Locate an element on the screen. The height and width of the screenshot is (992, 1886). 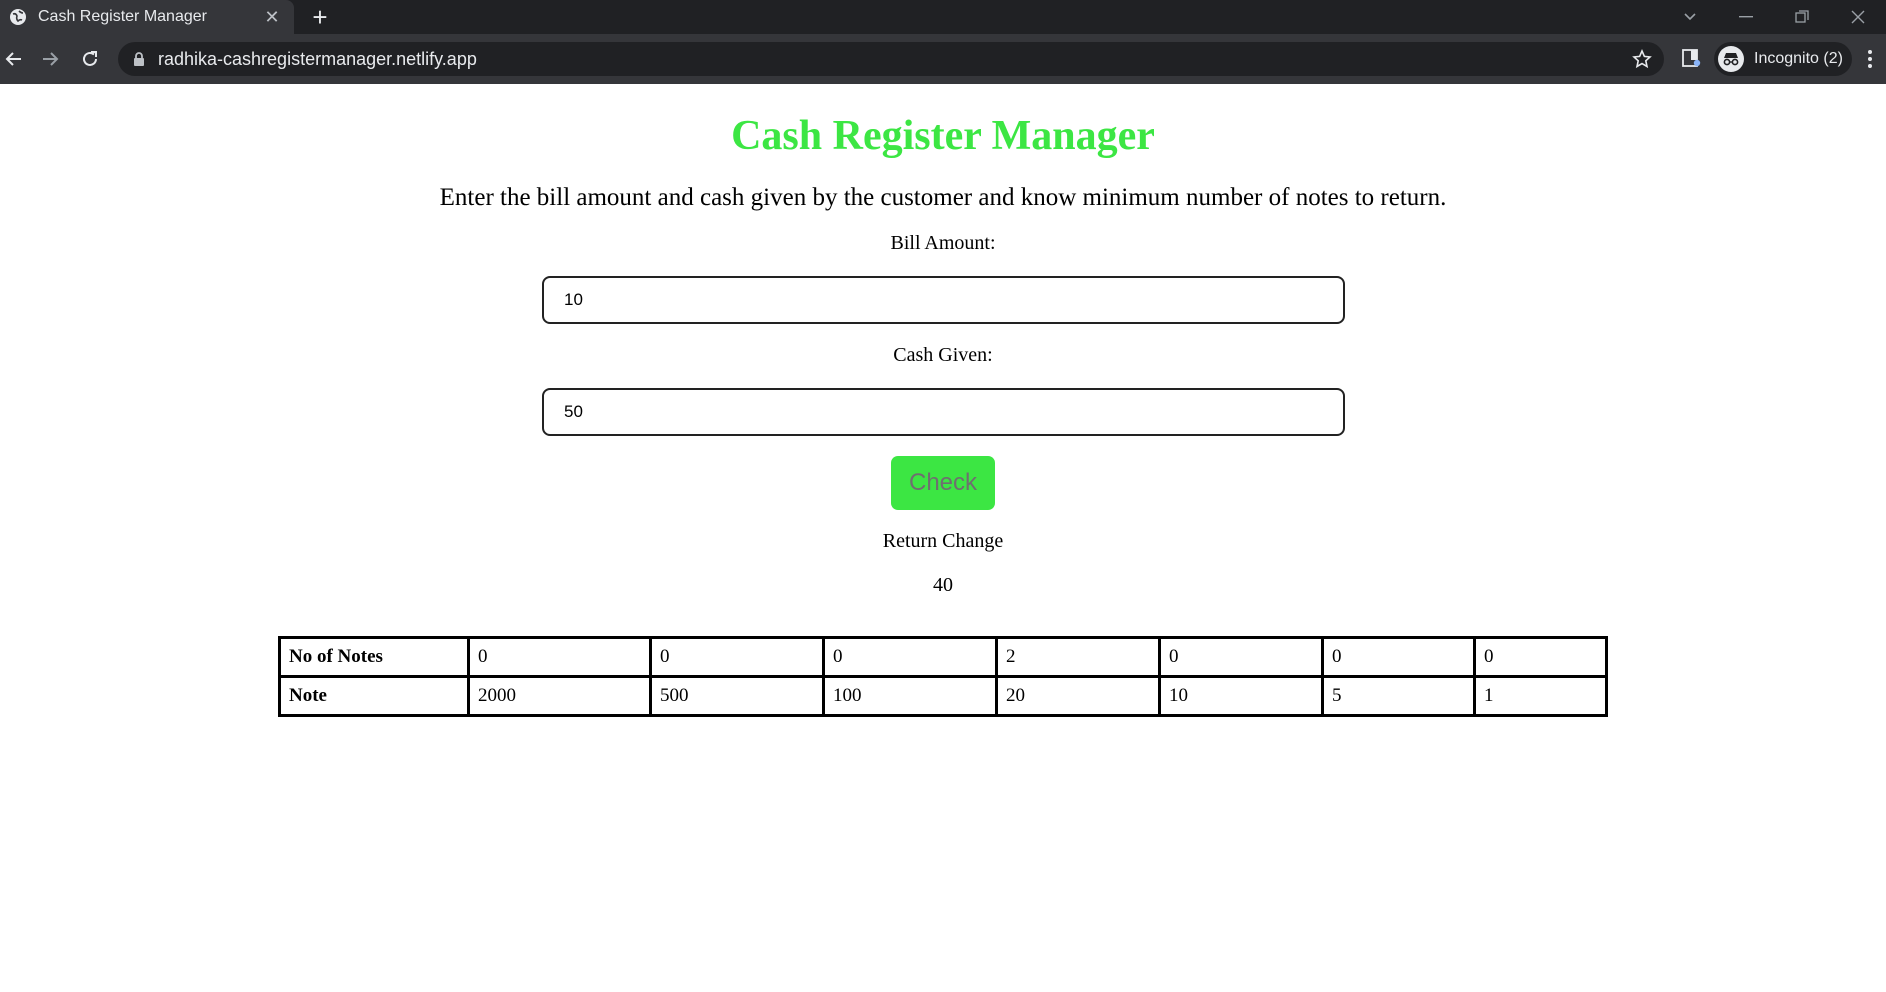
check-button: Check is located at coordinates (943, 483).